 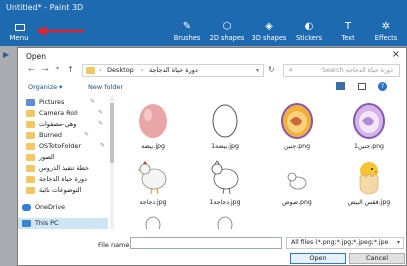 What do you see at coordinates (369, 202) in the screenshot?
I see `file-name: فقس البيض.jpg` at bounding box center [369, 202].